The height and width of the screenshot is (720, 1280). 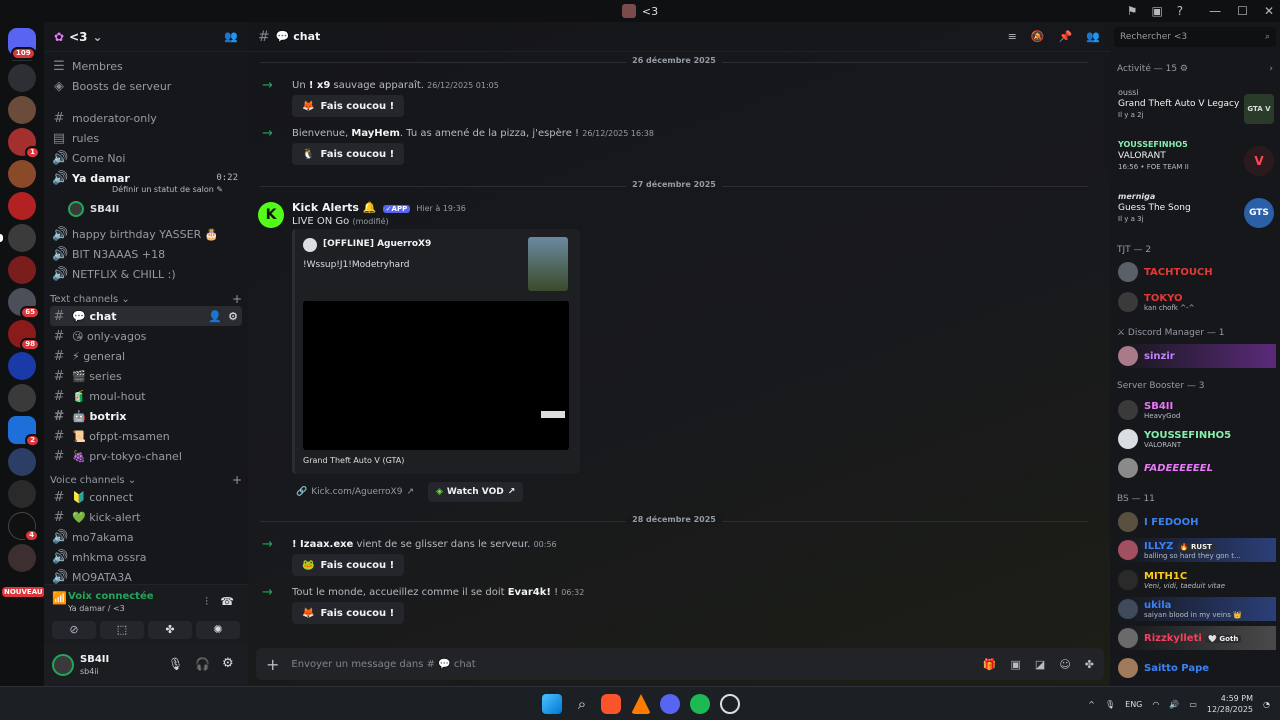 I want to click on member-item: SB4II HeavyGod, so click(x=1197, y=410).